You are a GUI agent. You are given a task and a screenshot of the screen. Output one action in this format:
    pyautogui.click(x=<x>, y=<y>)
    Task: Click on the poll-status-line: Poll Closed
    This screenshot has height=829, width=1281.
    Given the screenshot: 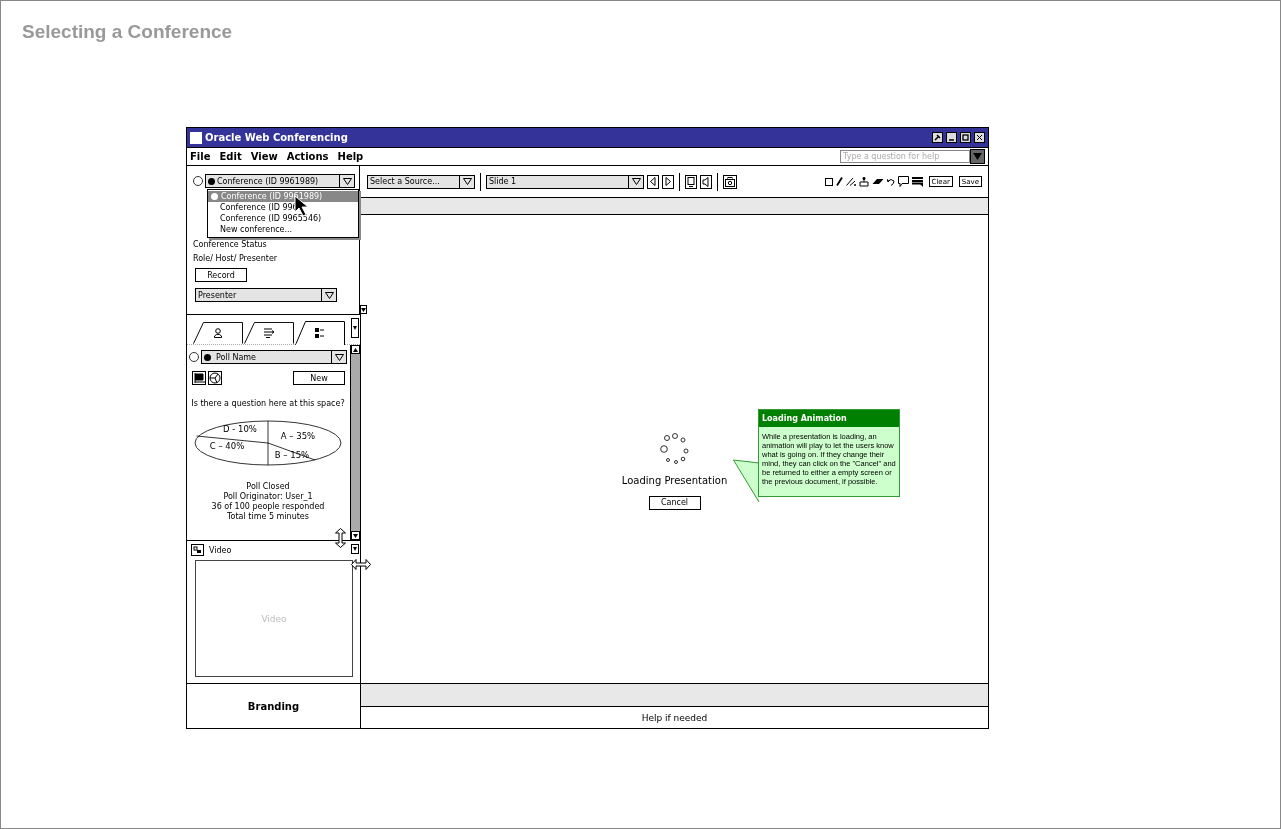 What is the action you would take?
    pyautogui.click(x=268, y=487)
    